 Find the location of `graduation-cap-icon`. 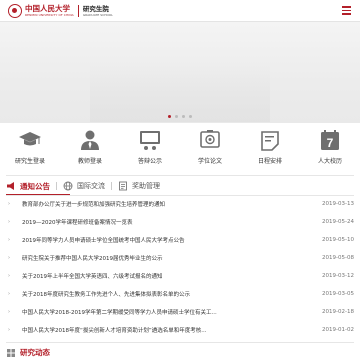

graduation-cap-icon is located at coordinates (30, 139).